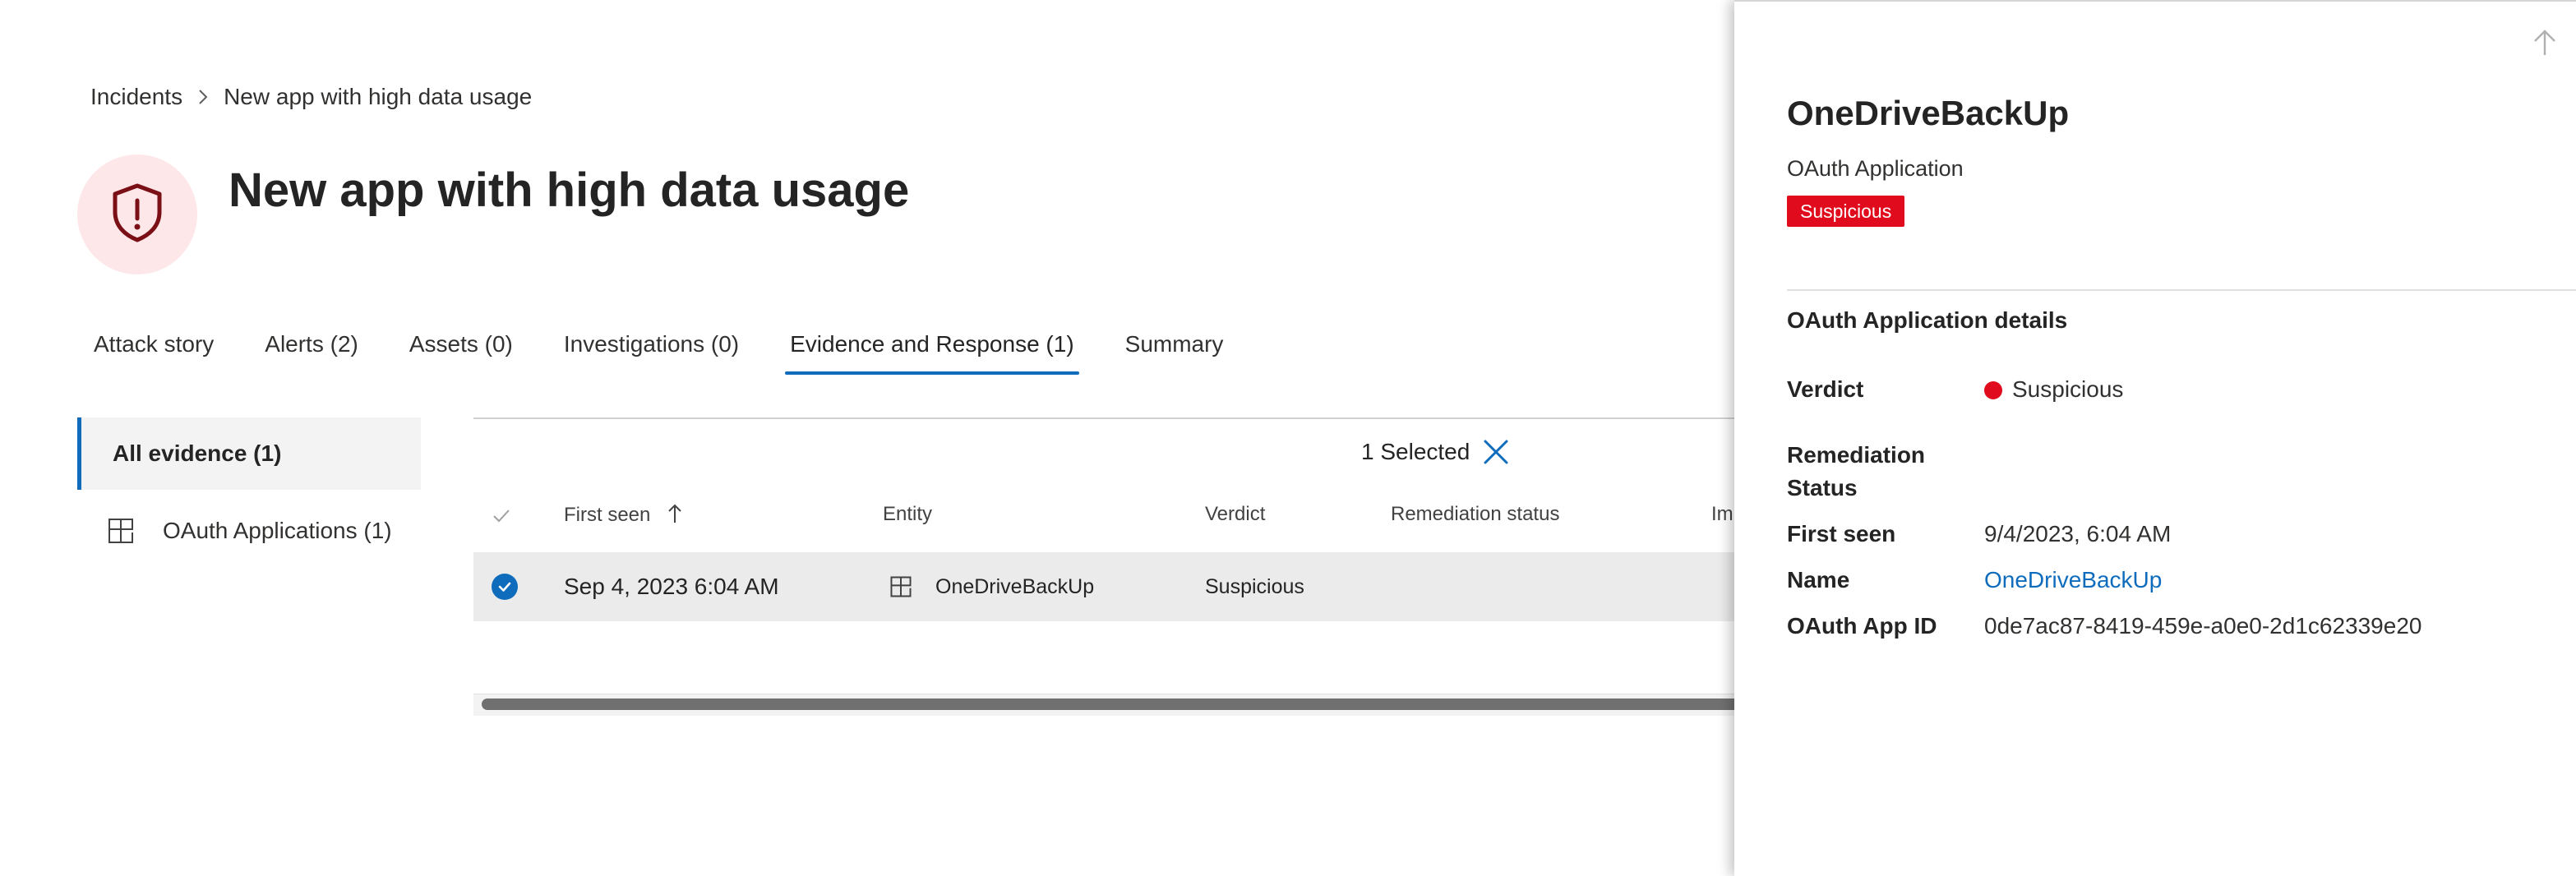 Image resolution: width=2576 pixels, height=876 pixels. I want to click on status-badge: Suspicious, so click(1846, 211).